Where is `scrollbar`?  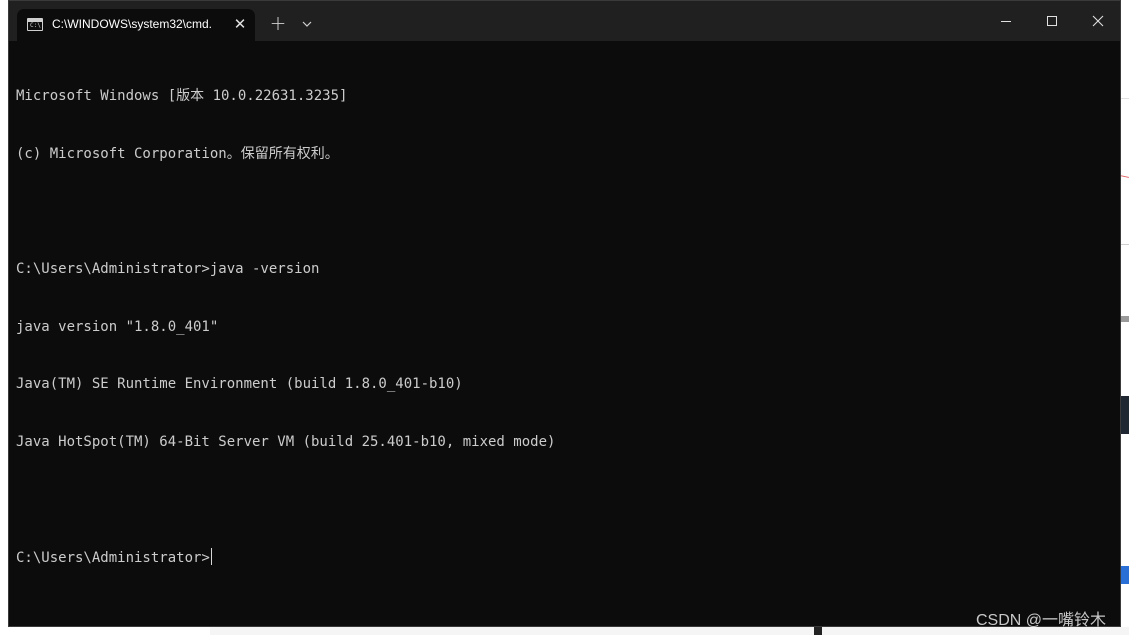
scrollbar is located at coordinates (1117, 333).